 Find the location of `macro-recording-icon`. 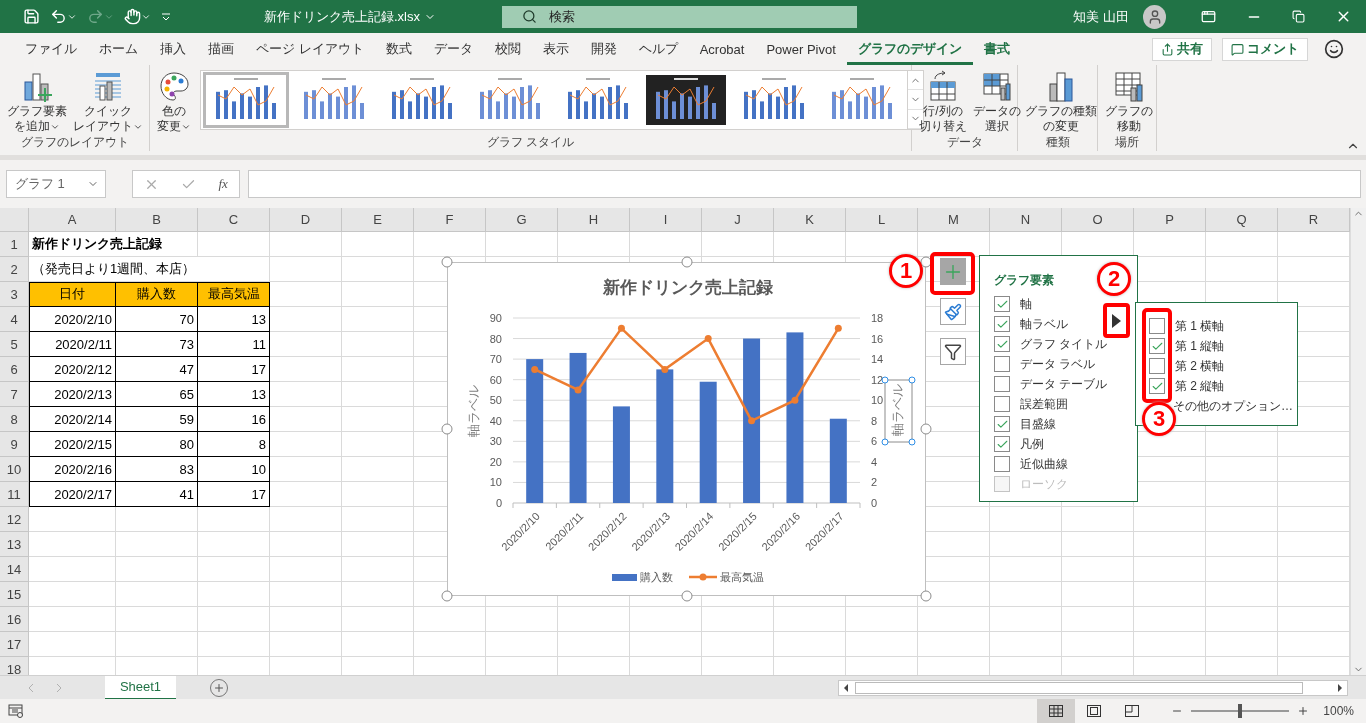

macro-recording-icon is located at coordinates (16, 711).